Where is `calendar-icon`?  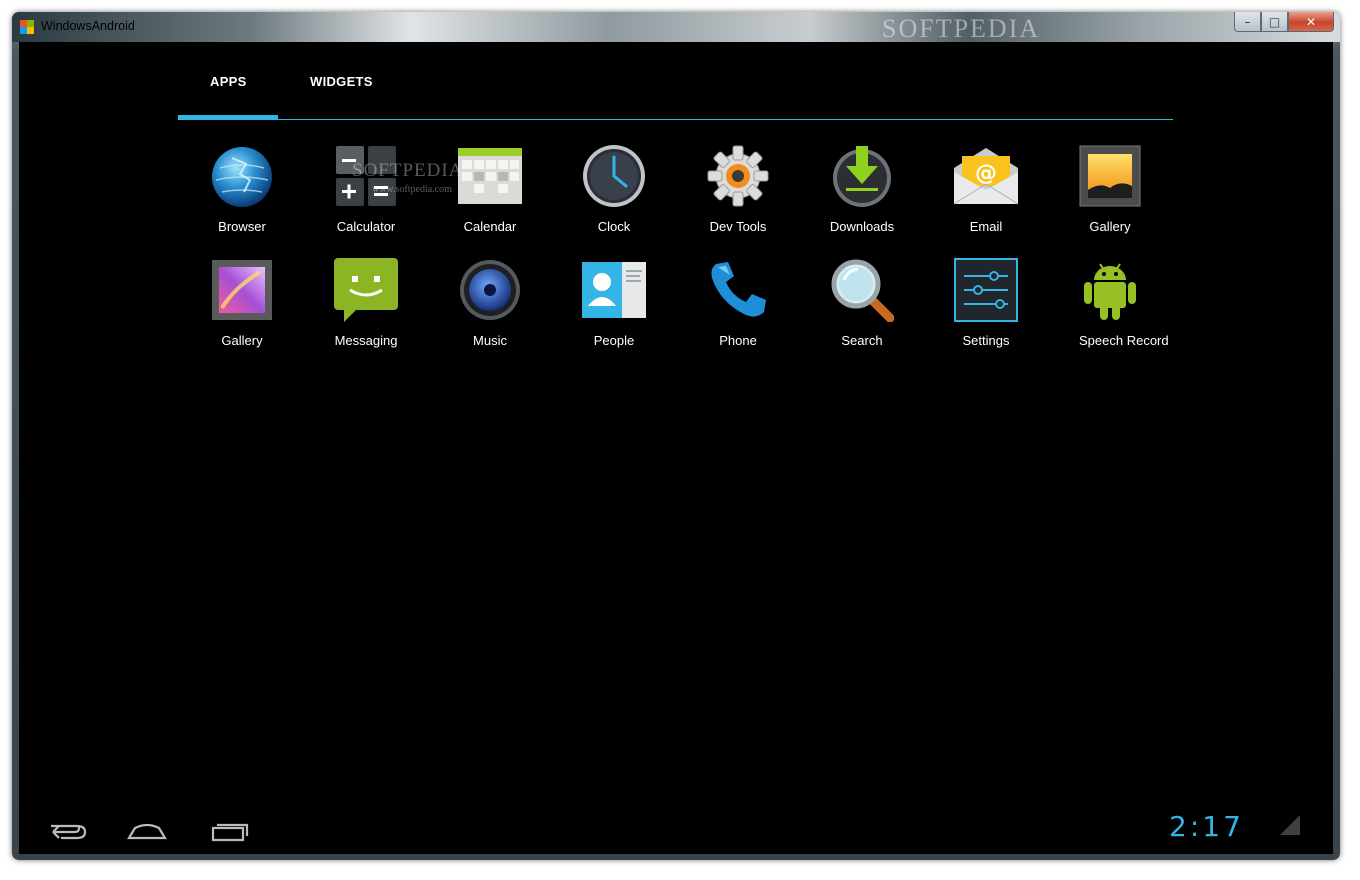 calendar-icon is located at coordinates (490, 176).